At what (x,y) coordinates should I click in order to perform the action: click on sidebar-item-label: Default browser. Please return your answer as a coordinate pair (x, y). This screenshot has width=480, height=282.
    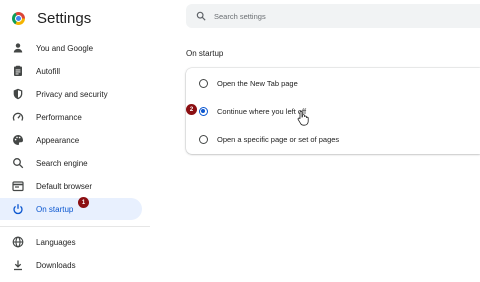
    Looking at the image, I should click on (64, 186).